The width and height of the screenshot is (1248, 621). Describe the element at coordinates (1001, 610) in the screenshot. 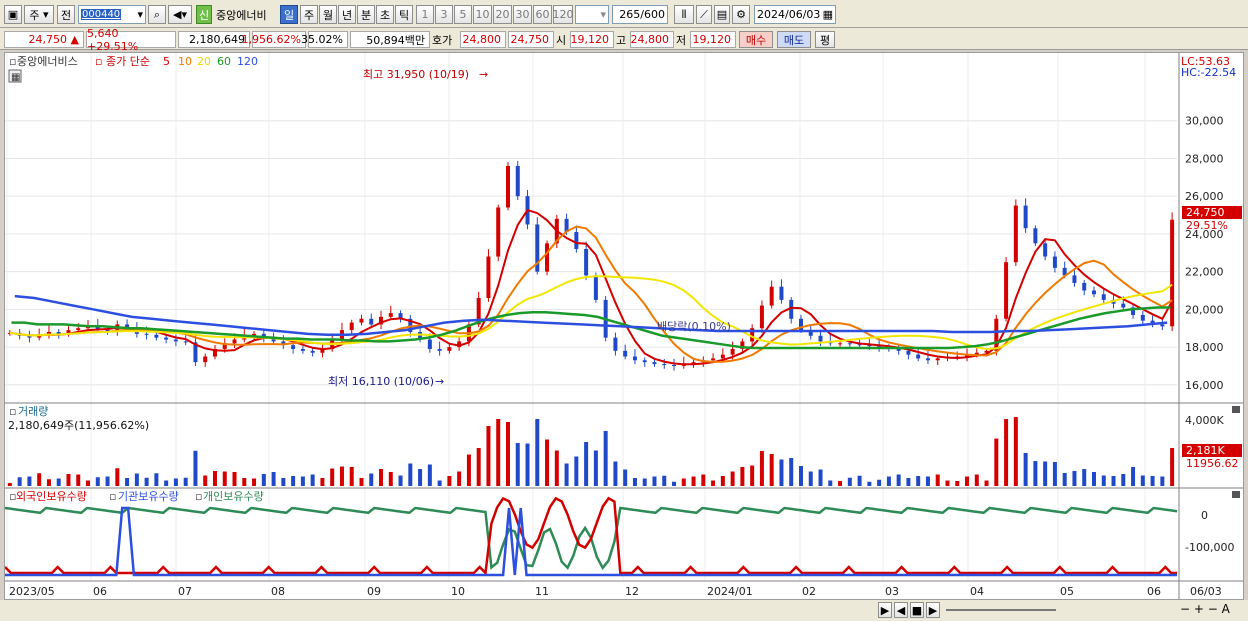

I see `zoom-slider` at that location.